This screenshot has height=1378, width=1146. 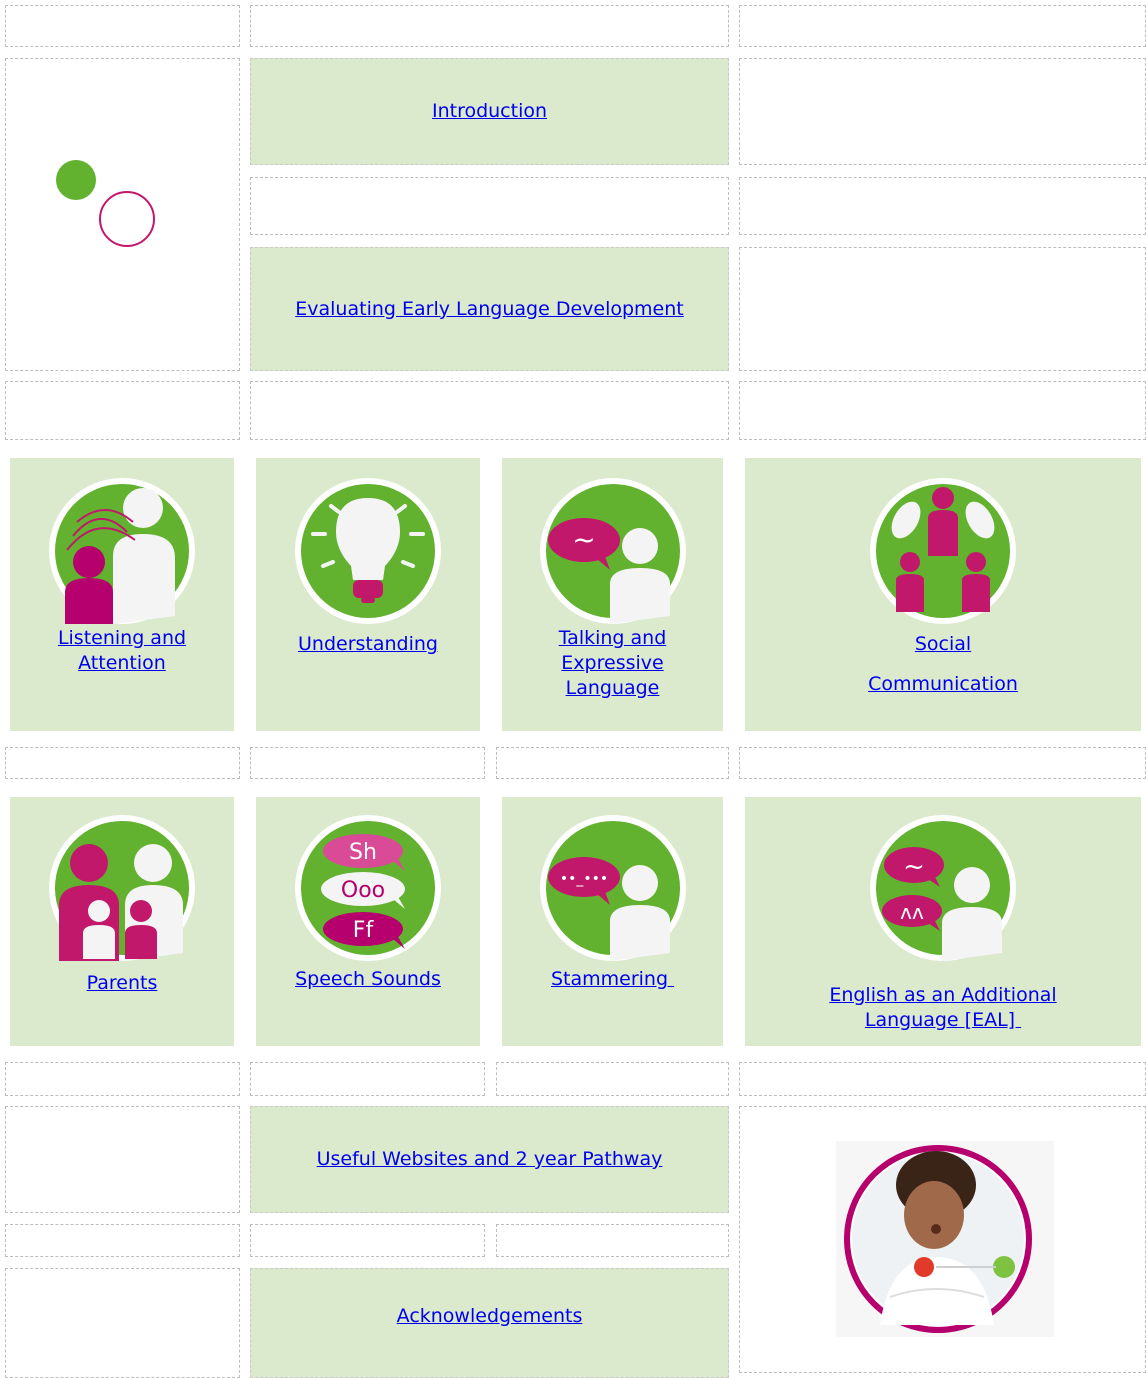 I want to click on understanding-link: Understanding, so click(x=368, y=644).